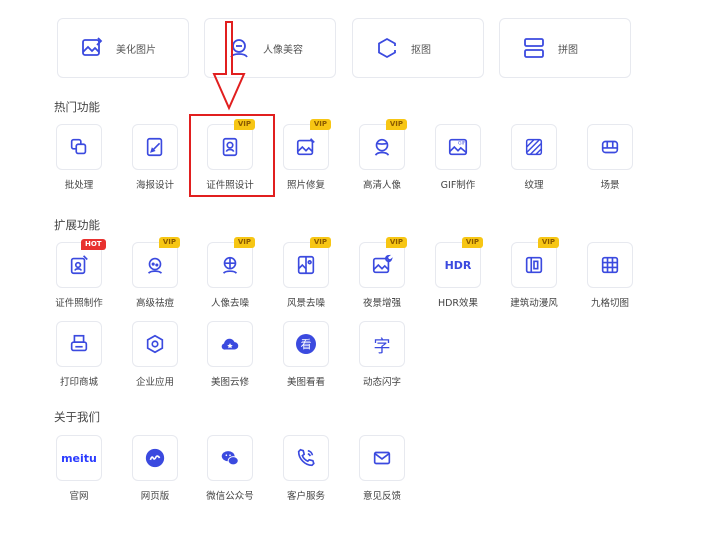  What do you see at coordinates (305, 185) in the screenshot?
I see `tool-label: 照片修复` at bounding box center [305, 185].